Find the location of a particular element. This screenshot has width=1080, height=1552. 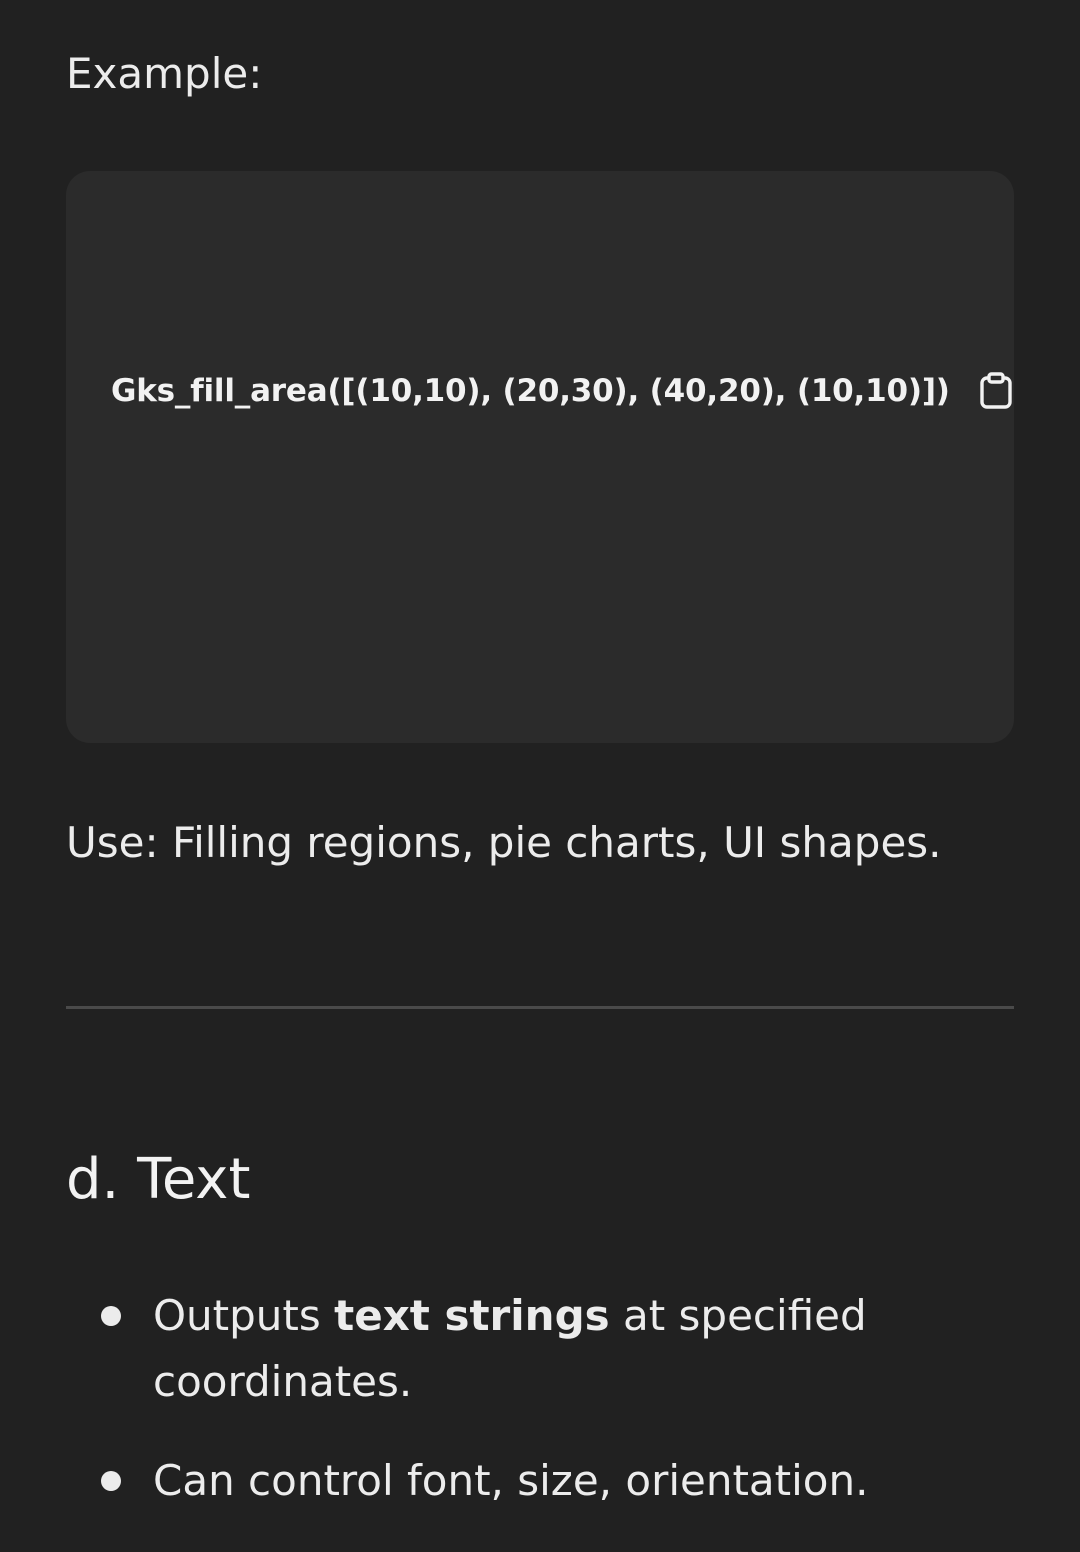

clipboard-icon is located at coordinates (996, 390).